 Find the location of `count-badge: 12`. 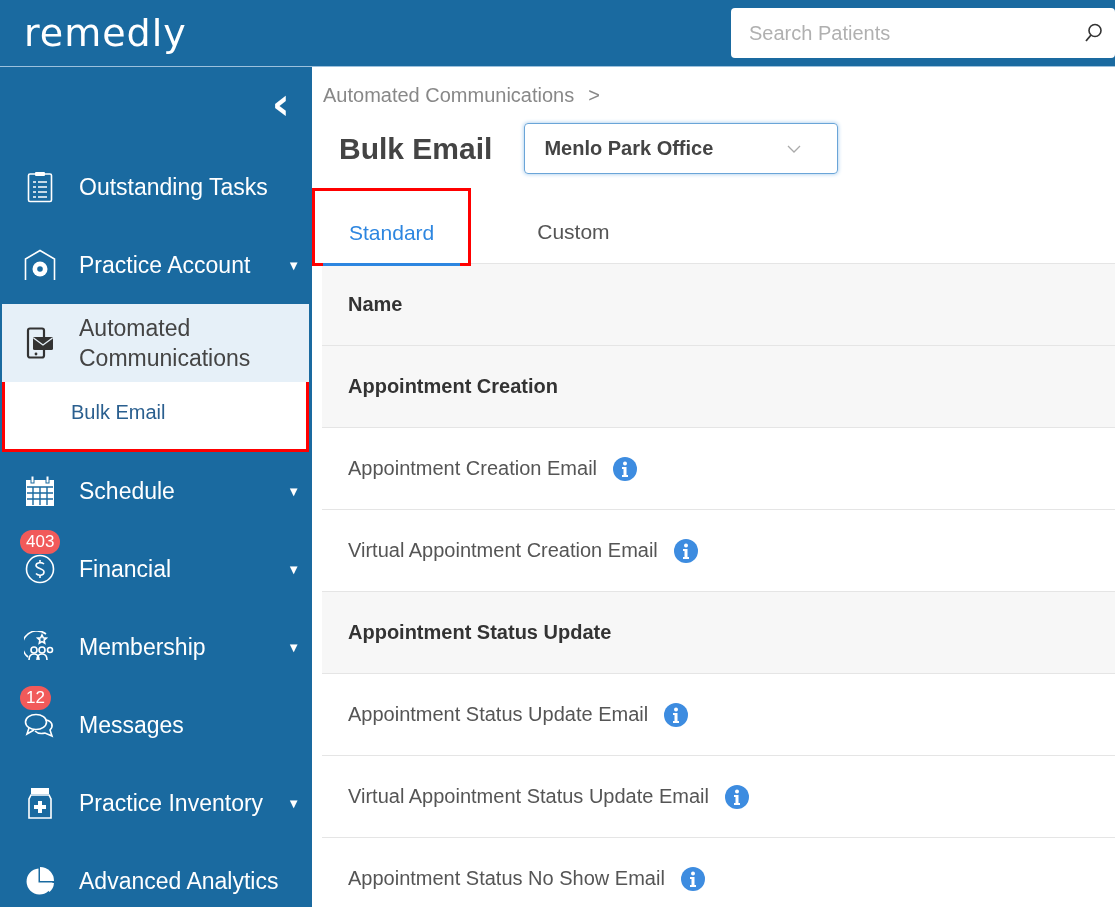

count-badge: 12 is located at coordinates (35, 698).